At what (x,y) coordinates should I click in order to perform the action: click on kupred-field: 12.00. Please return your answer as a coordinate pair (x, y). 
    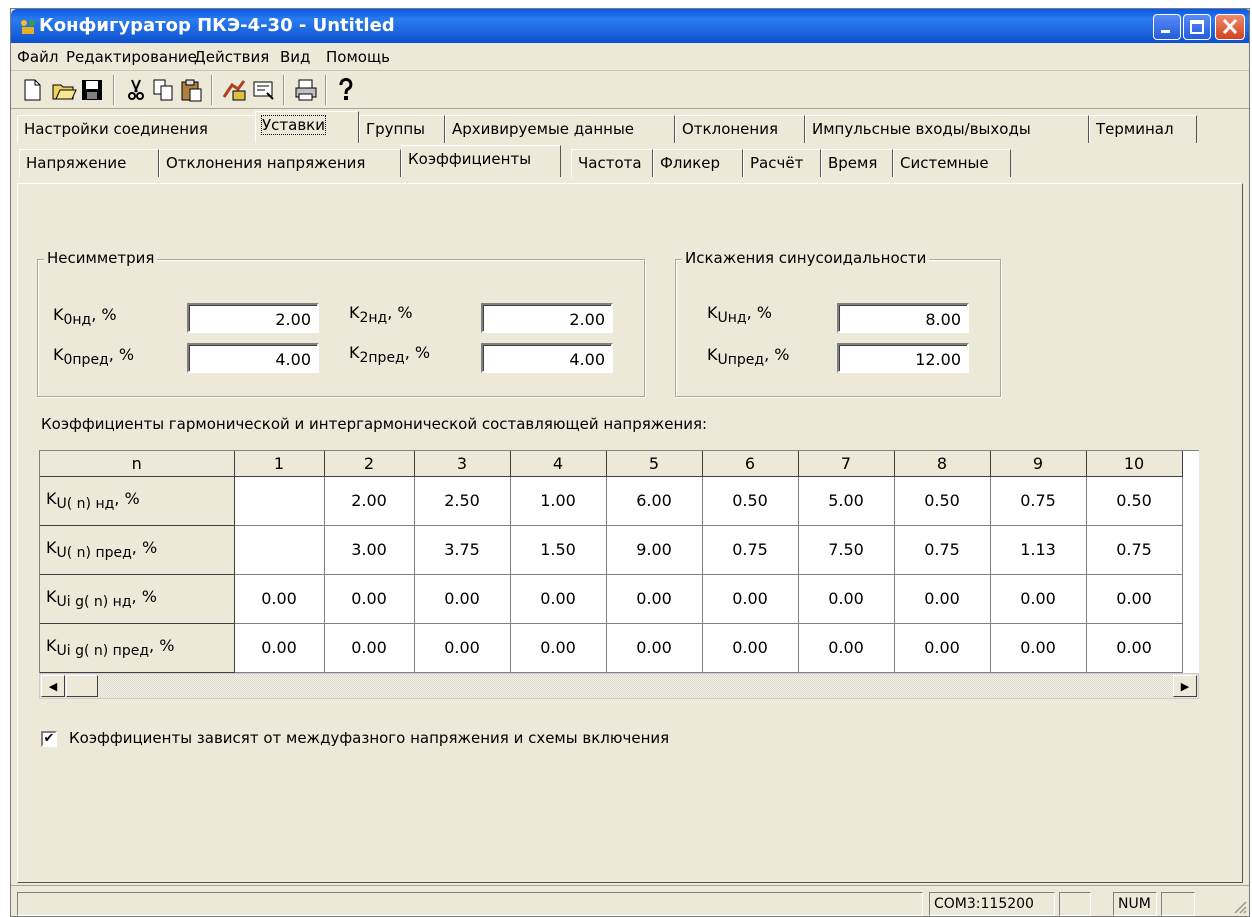
    Looking at the image, I should click on (903, 358).